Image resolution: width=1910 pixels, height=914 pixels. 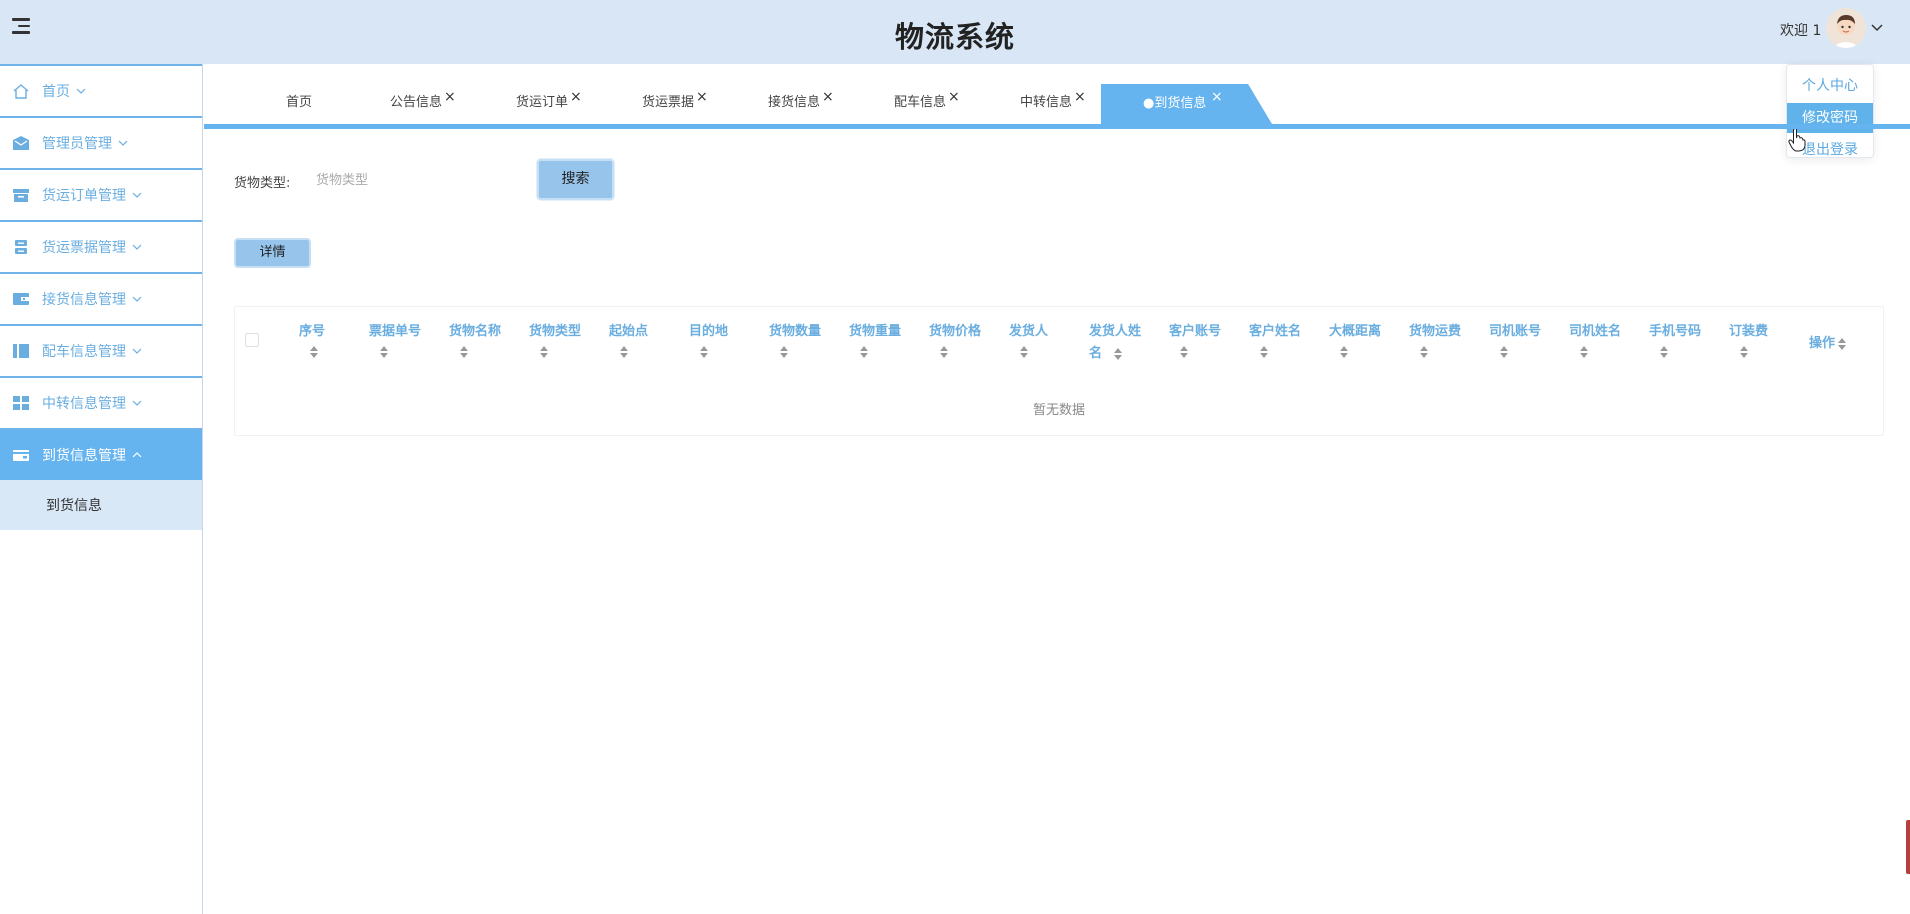 I want to click on sidebar-item-orders: 货运订单管理, so click(x=101, y=194).